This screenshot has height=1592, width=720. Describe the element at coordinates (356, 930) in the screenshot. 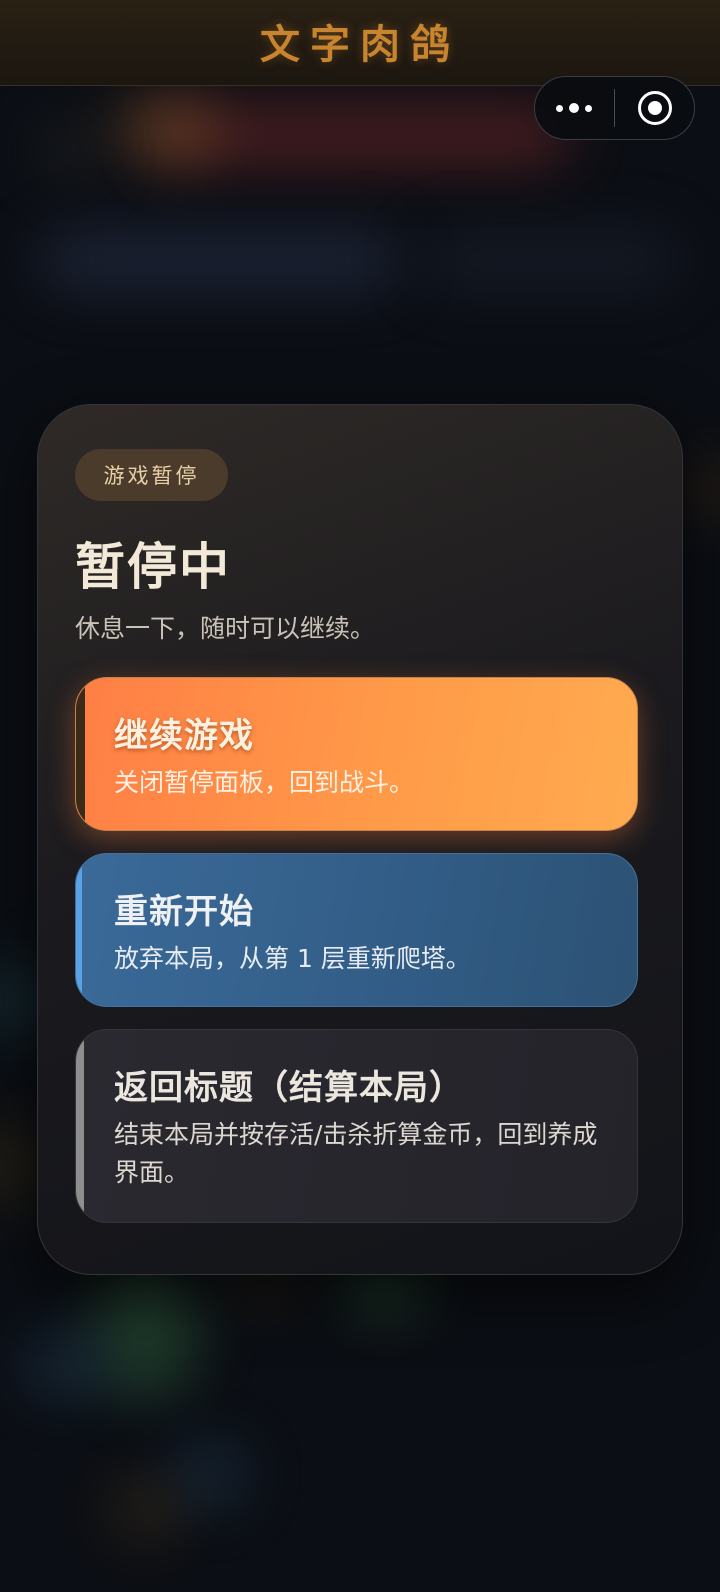

I see `restart-button: 重新开始 放弃本局，从第 1 层重新爬塔。` at that location.